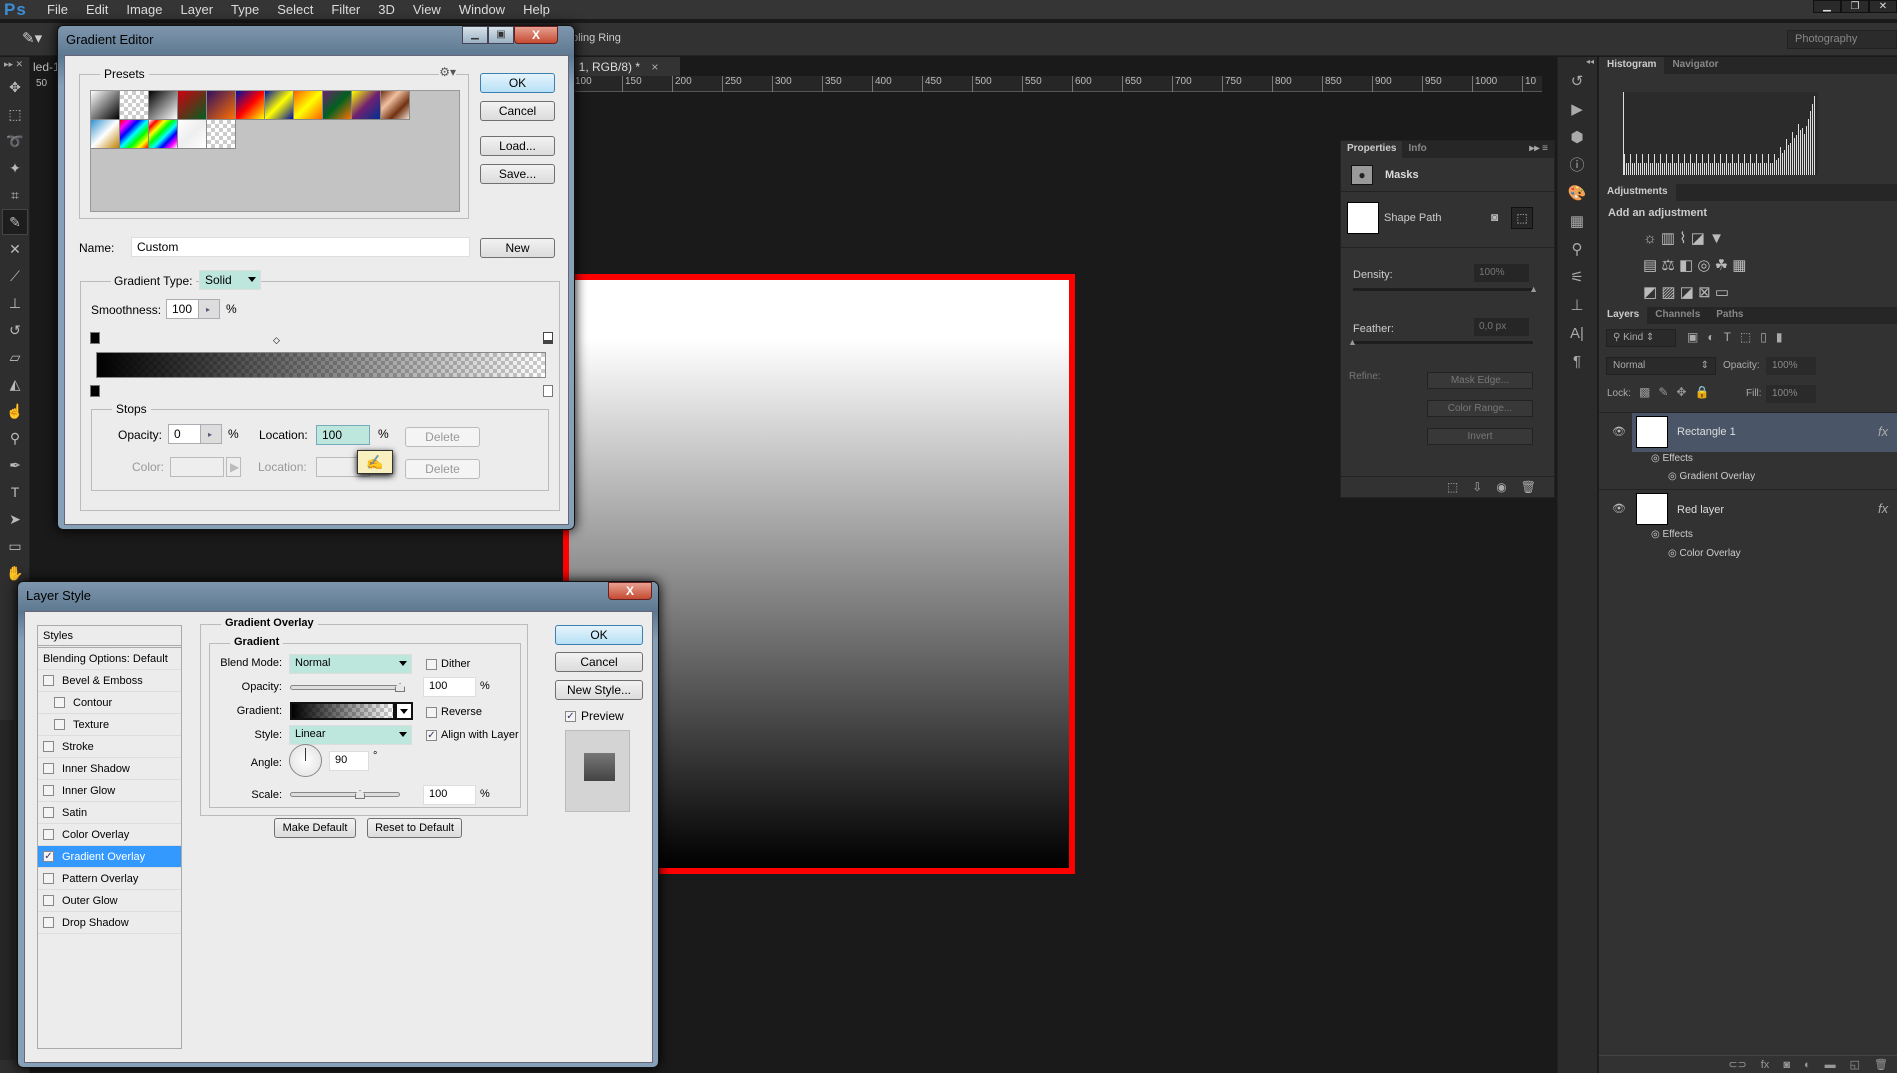  What do you see at coordinates (1661, 366) in the screenshot?
I see `blend-mode-select: Normal ⇕` at bounding box center [1661, 366].